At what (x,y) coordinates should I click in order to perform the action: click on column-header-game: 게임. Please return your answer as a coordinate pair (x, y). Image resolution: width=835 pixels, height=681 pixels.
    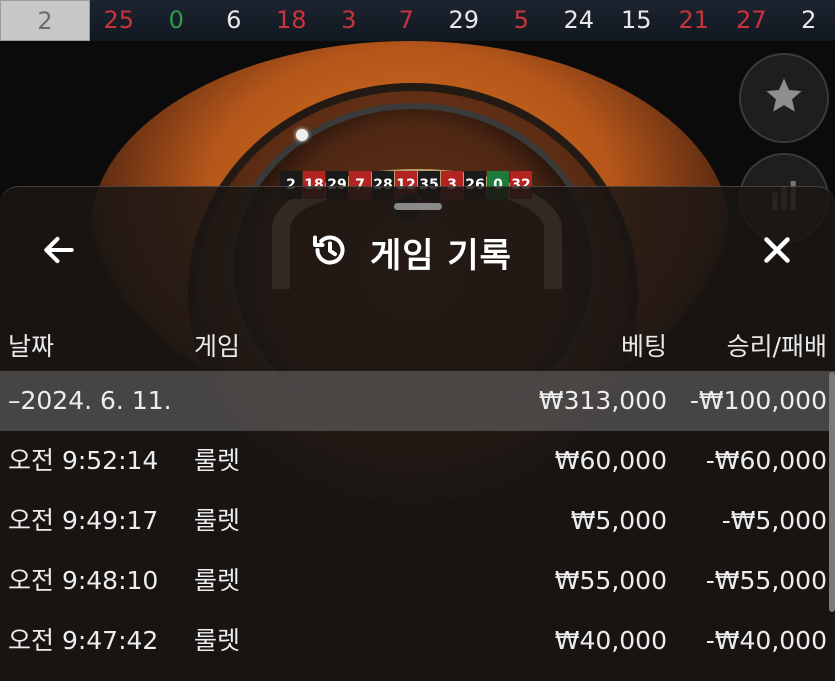
    Looking at the image, I should click on (217, 346).